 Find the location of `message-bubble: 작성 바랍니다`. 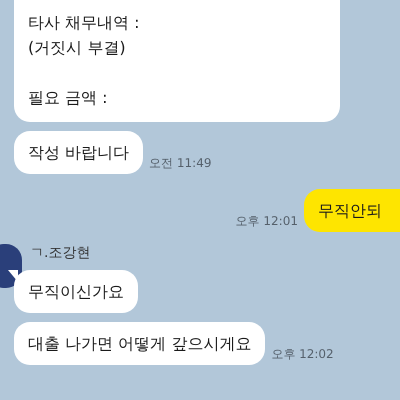

message-bubble: 작성 바랍니다 is located at coordinates (79, 152).